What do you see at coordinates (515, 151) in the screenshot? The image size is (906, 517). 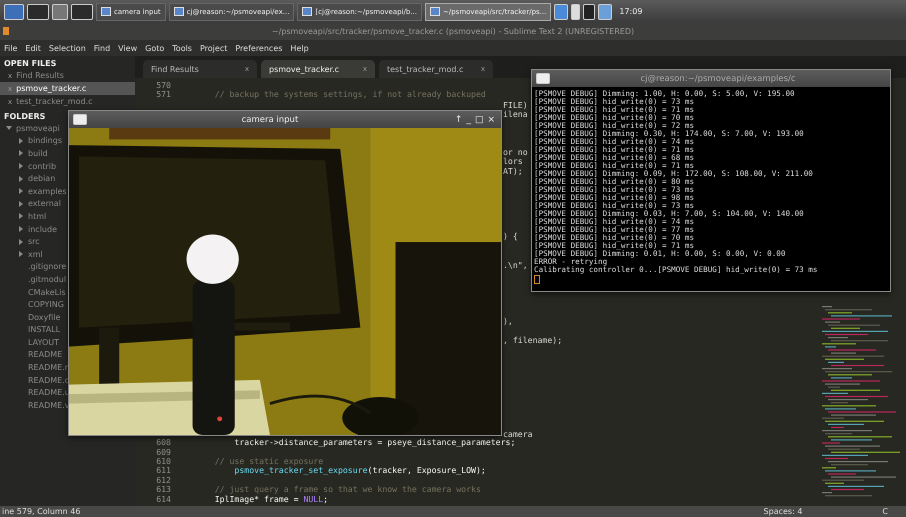 I see `code-fragment: or no` at bounding box center [515, 151].